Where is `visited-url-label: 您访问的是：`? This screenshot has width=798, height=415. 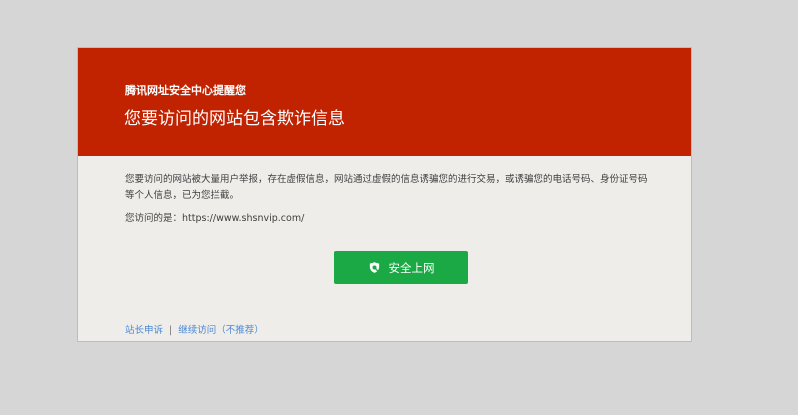 visited-url-label: 您访问的是： is located at coordinates (154, 218).